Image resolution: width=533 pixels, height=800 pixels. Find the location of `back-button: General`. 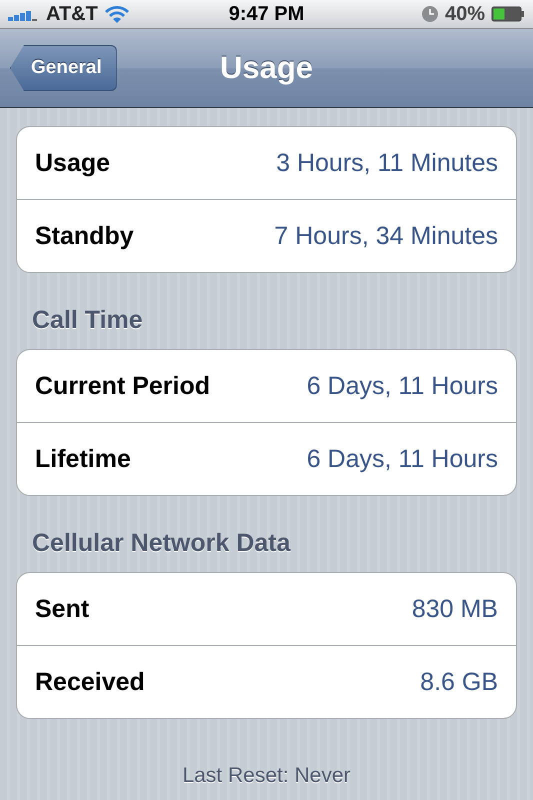

back-button: General is located at coordinates (63, 68).